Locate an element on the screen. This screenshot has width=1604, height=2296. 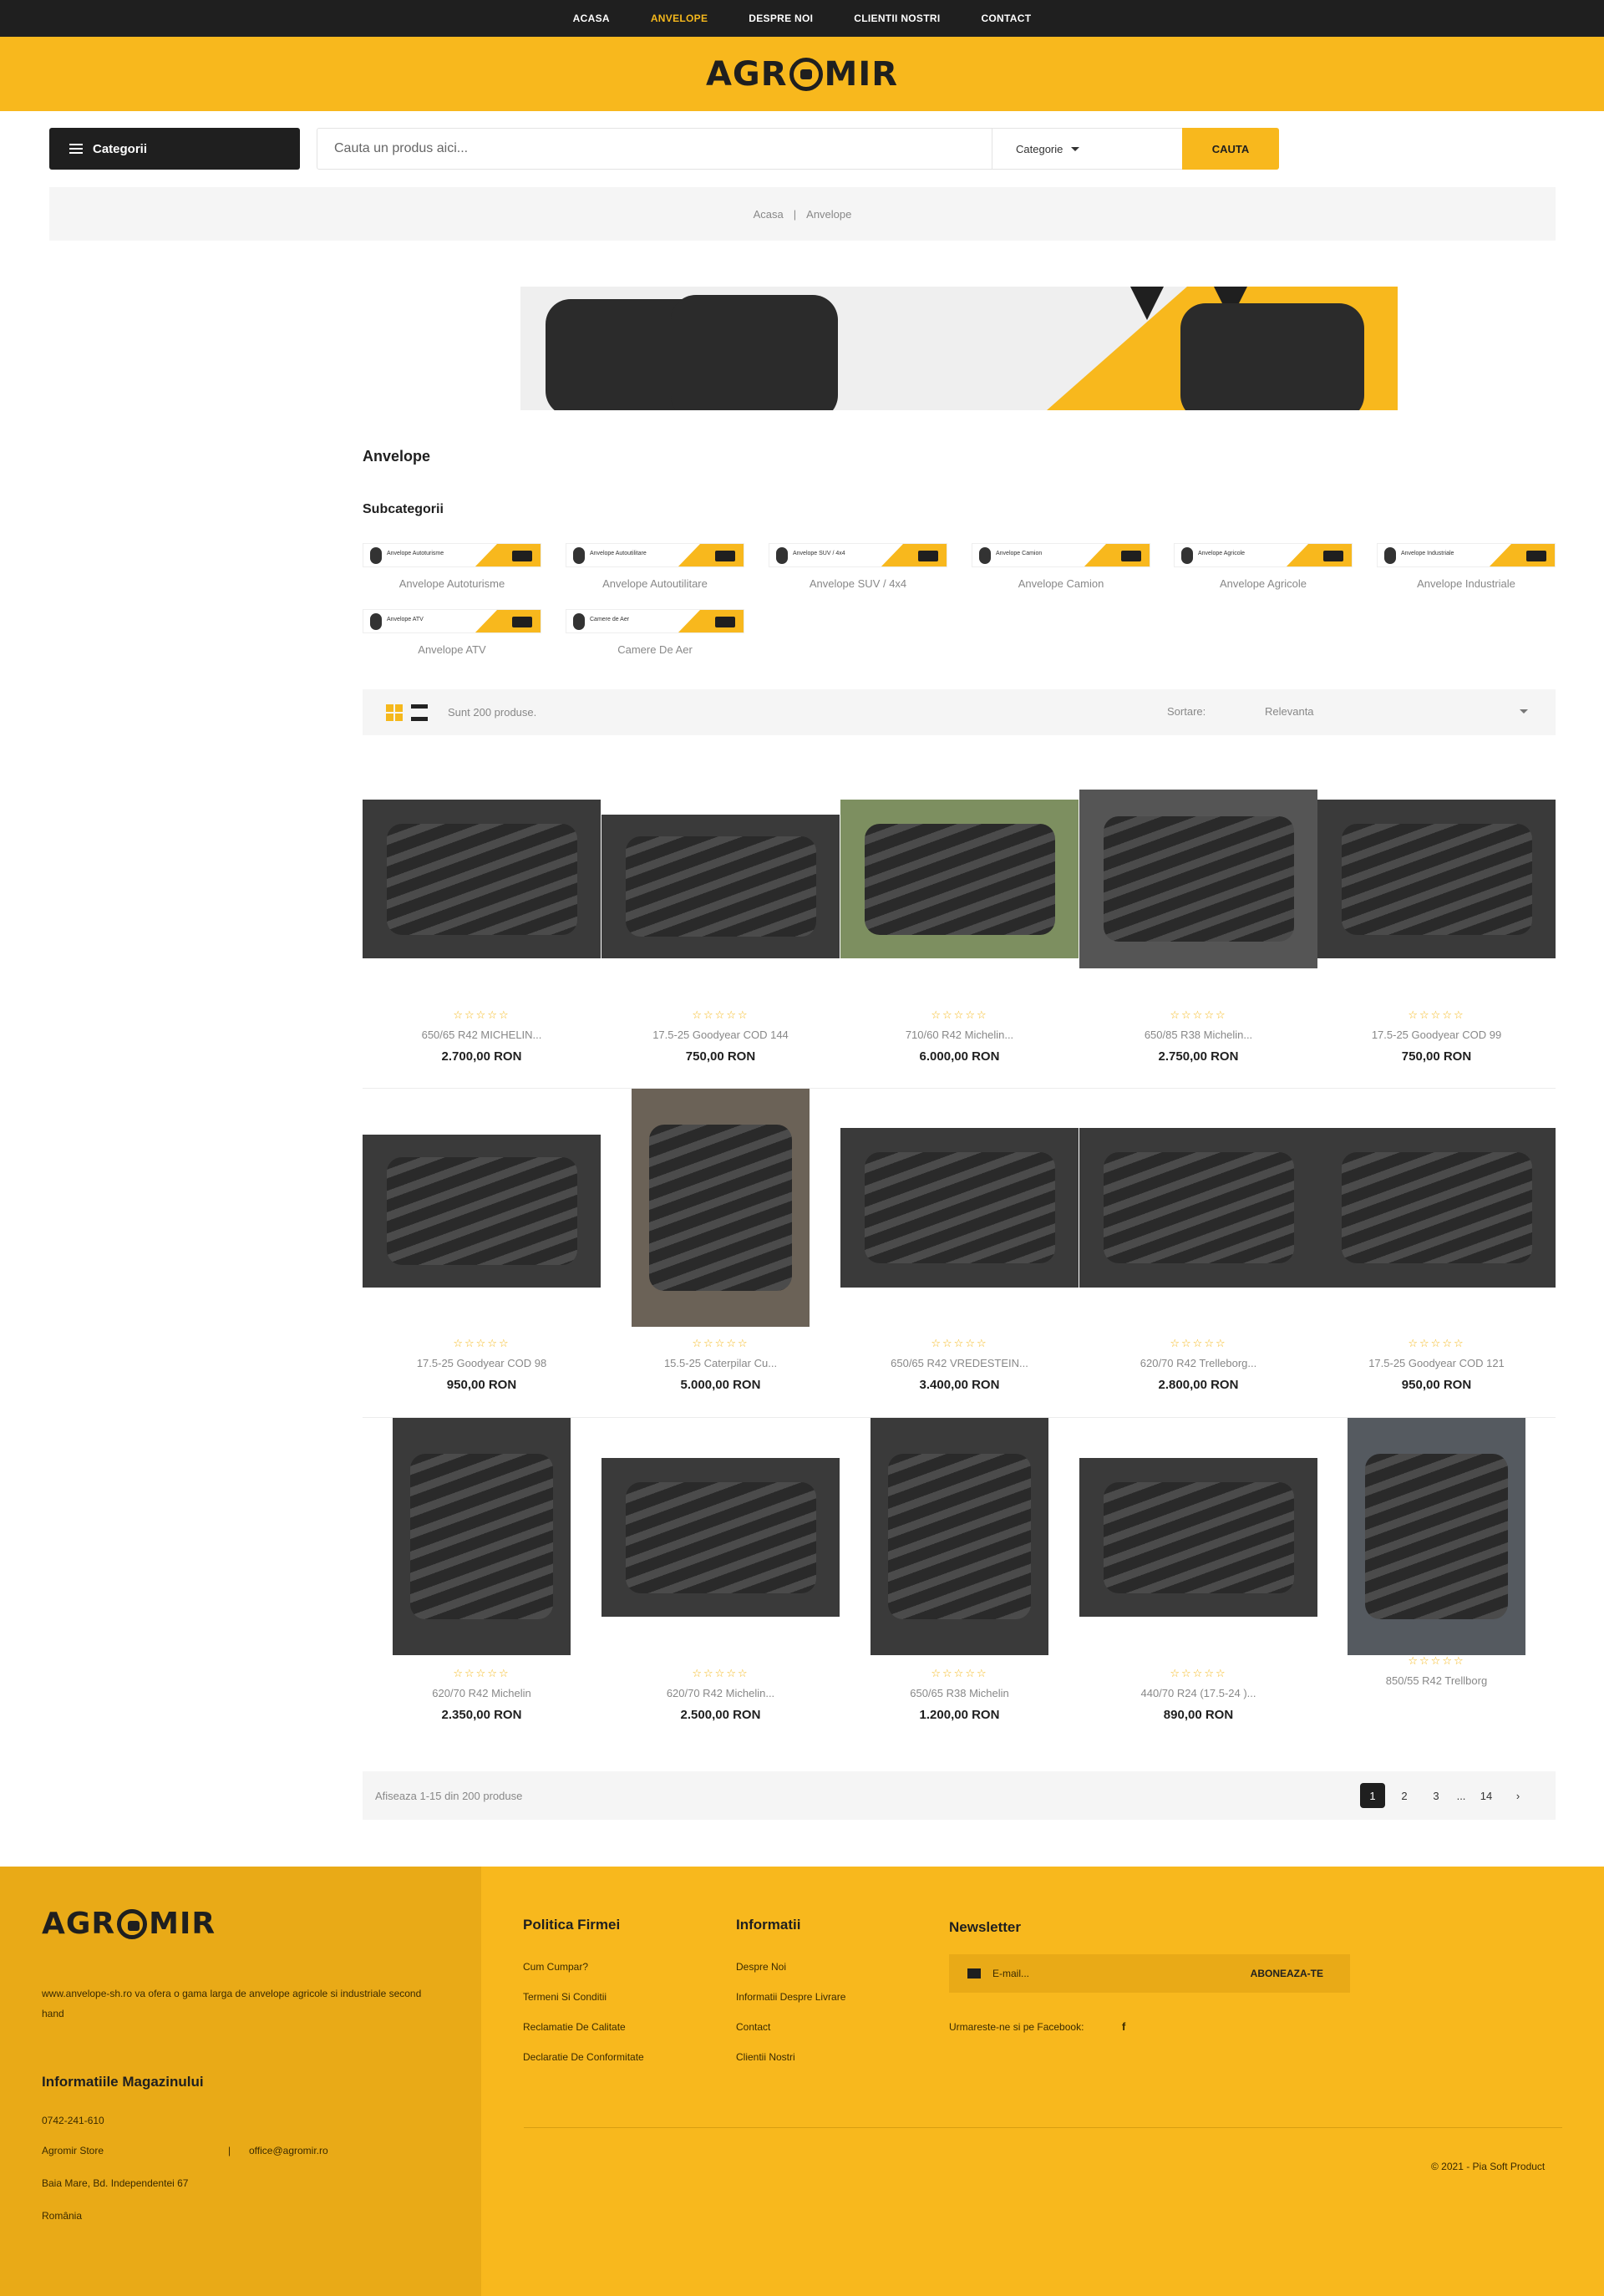
newsletter-form: ABONEAZA-TE is located at coordinates (1150, 1973).